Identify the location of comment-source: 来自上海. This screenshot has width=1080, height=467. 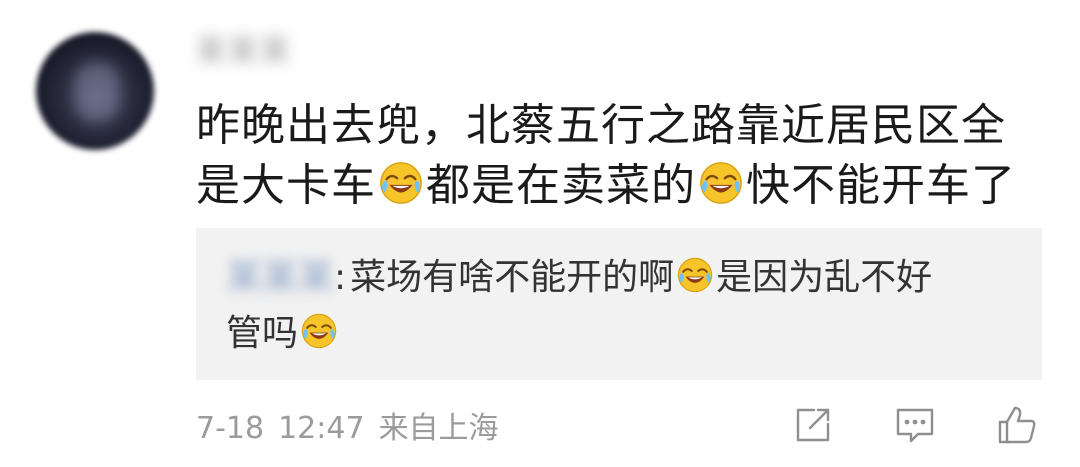
(438, 428).